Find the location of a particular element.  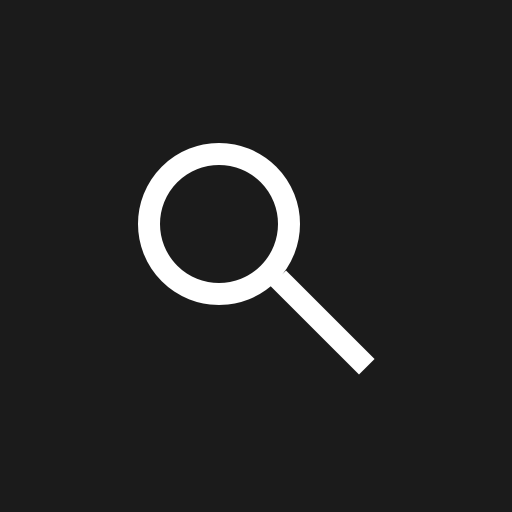

search-icon-lens is located at coordinates (219, 224).